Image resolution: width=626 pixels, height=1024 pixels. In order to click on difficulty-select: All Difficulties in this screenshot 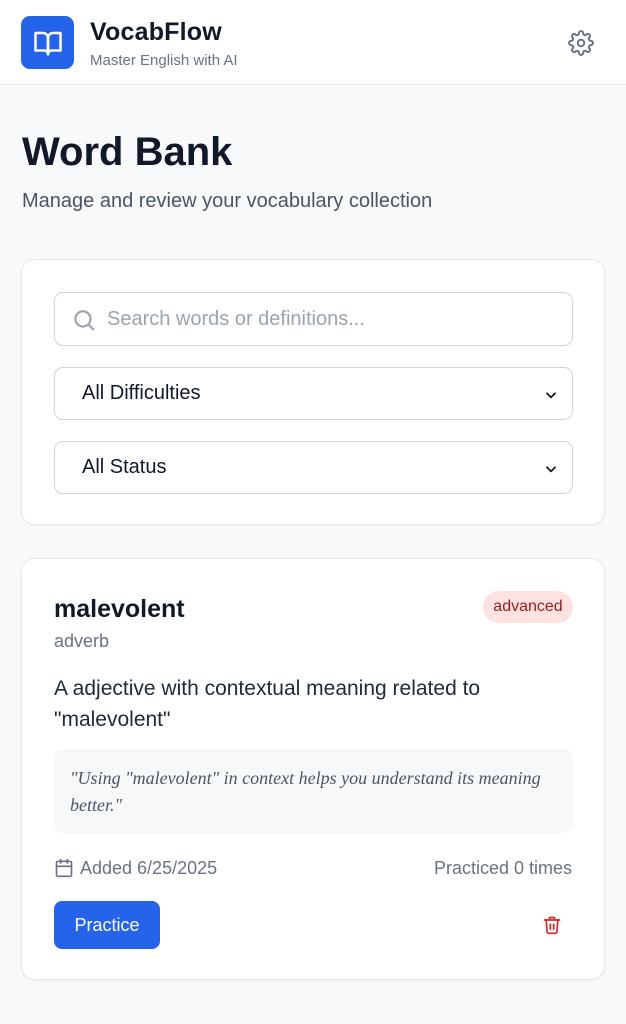, I will do `click(313, 393)`.